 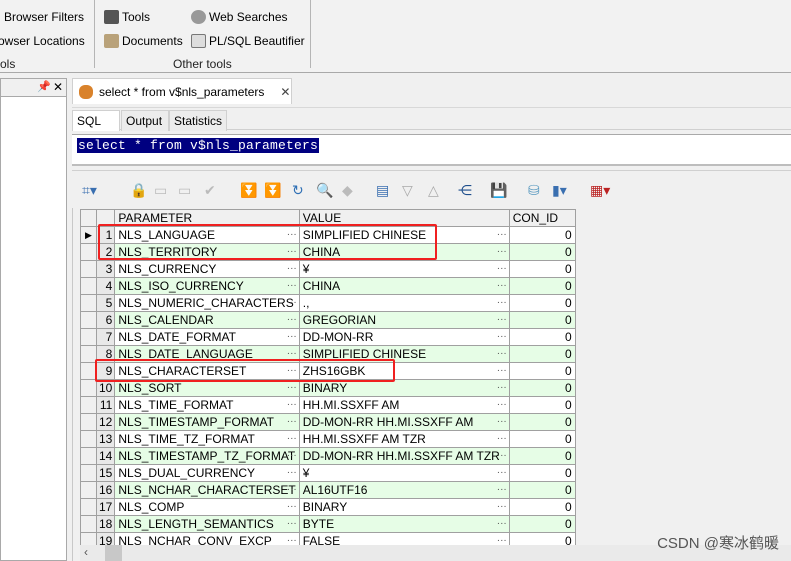 I want to click on cell-parameter: NLS_LENGTH_SEMANTICS ···, so click(x=207, y=524).